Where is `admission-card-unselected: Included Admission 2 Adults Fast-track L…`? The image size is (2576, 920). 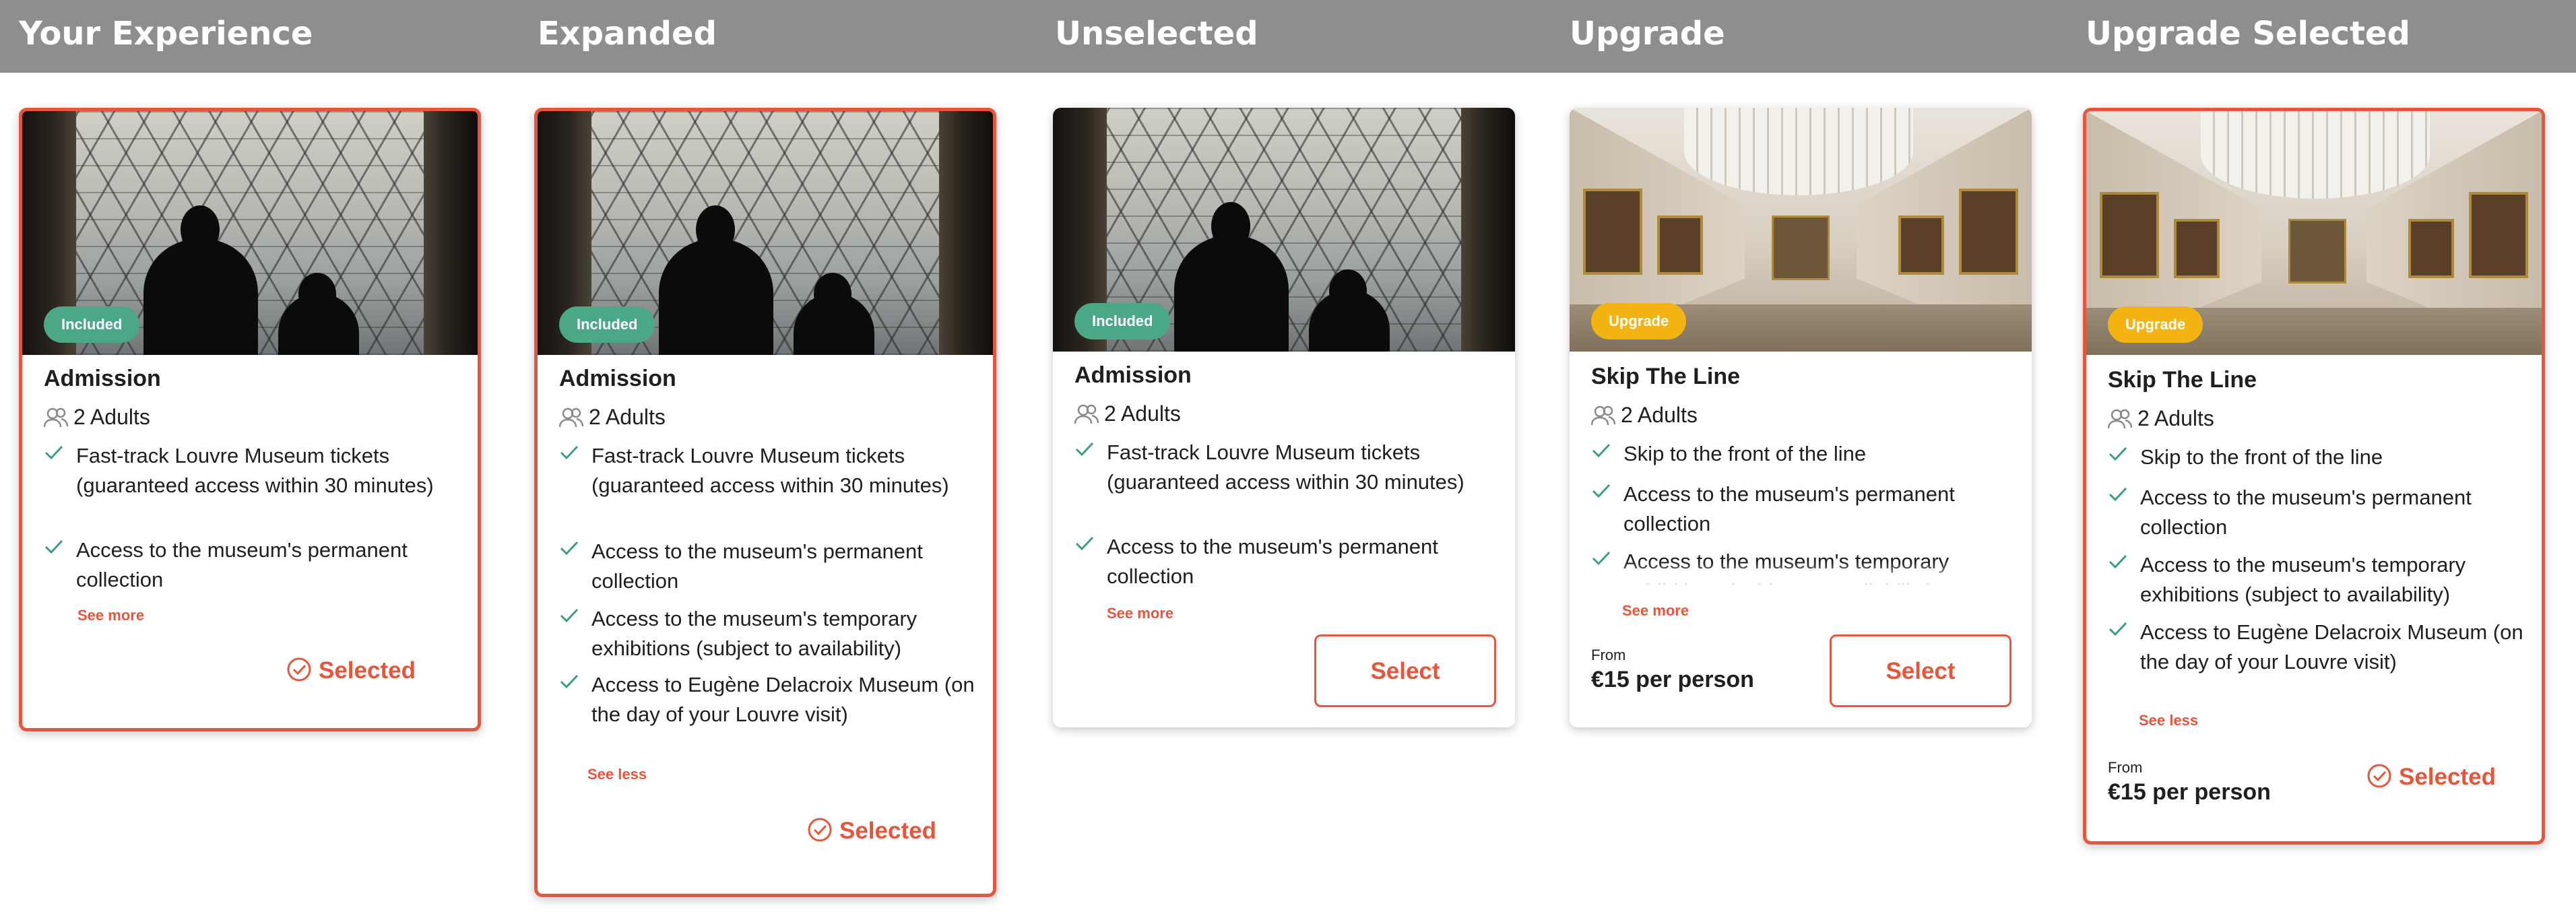 admission-card-unselected: Included Admission 2 Adults Fast-track L… is located at coordinates (1284, 417).